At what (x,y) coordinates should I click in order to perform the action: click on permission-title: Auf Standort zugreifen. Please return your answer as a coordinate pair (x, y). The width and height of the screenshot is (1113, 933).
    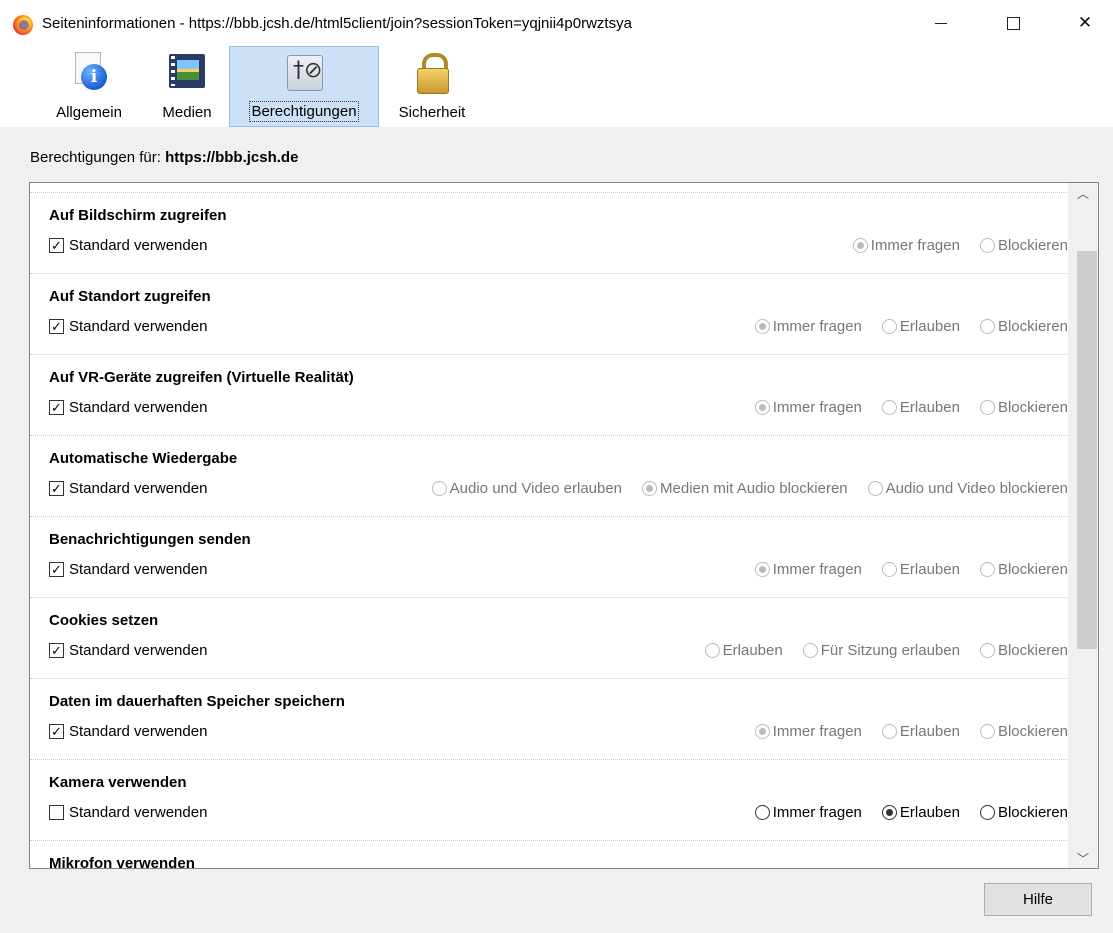
    Looking at the image, I should click on (130, 296).